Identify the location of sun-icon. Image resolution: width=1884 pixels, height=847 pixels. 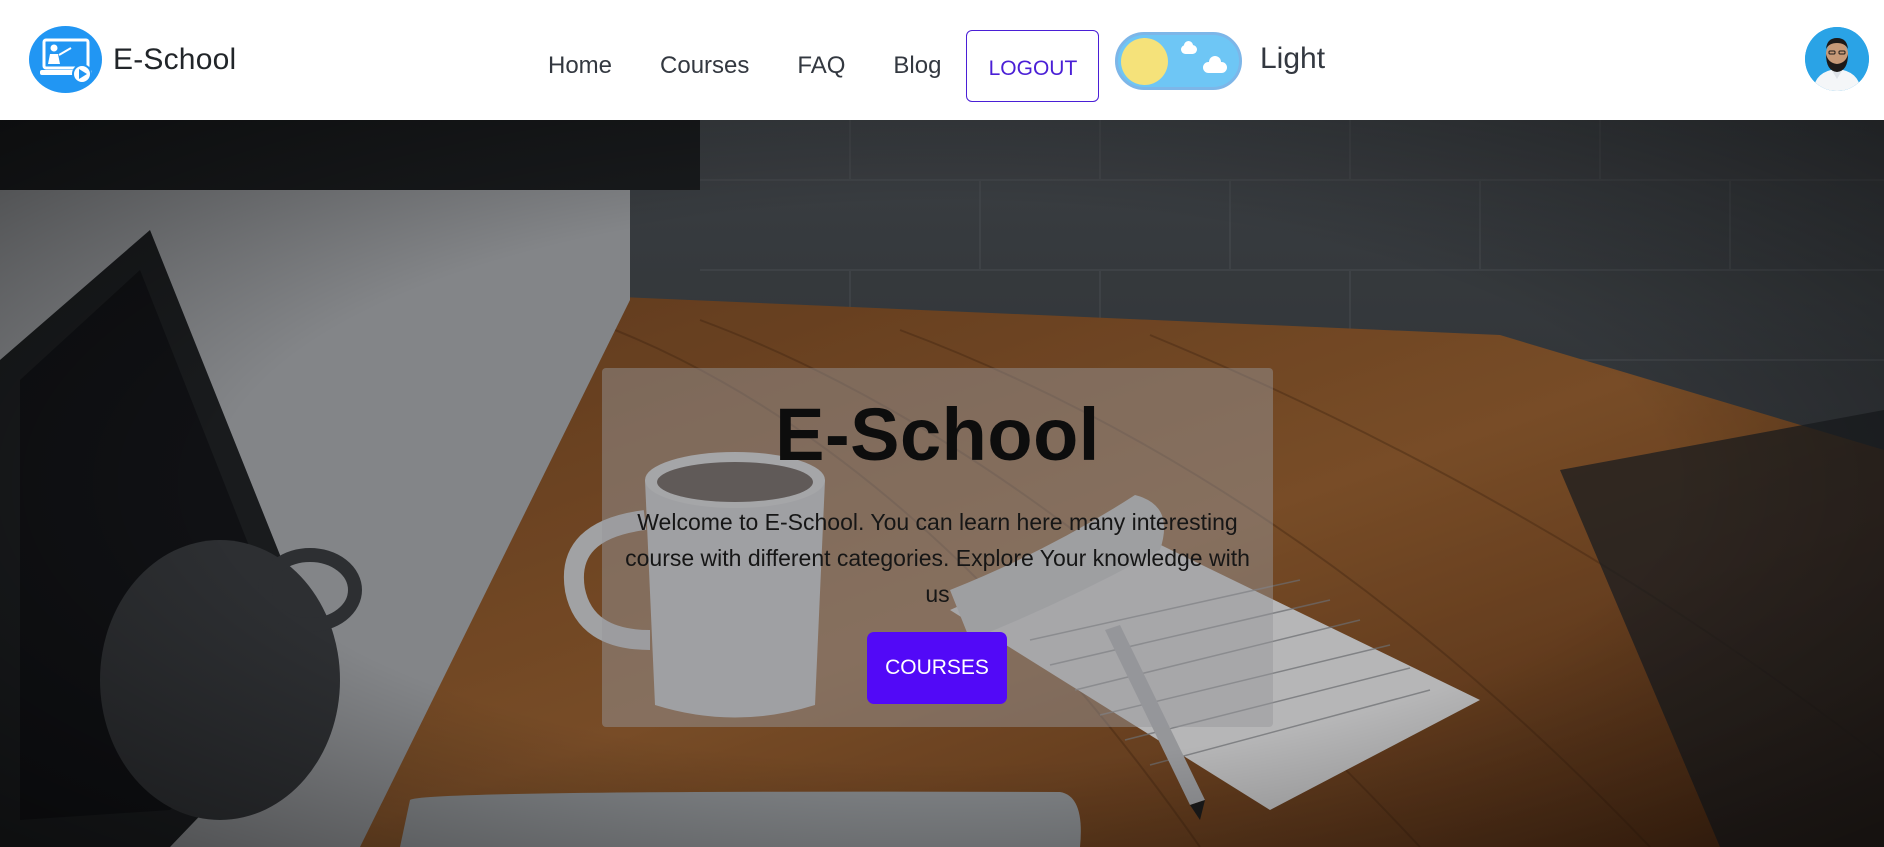
(1144, 61).